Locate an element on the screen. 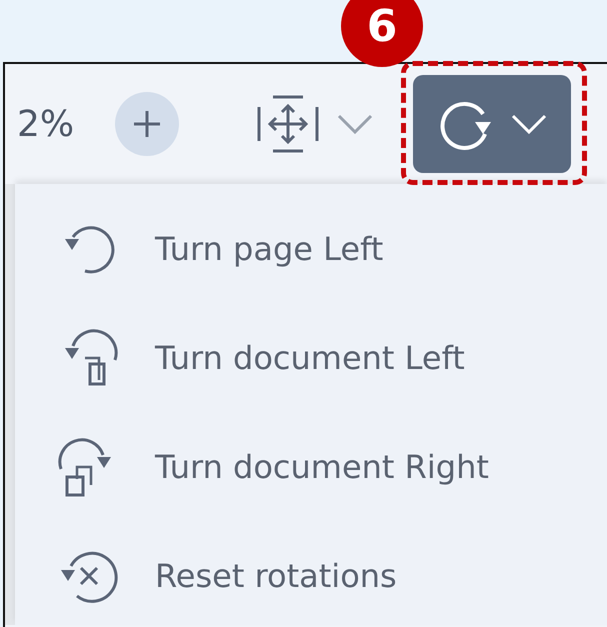  zoom-level: 2% is located at coordinates (46, 124).